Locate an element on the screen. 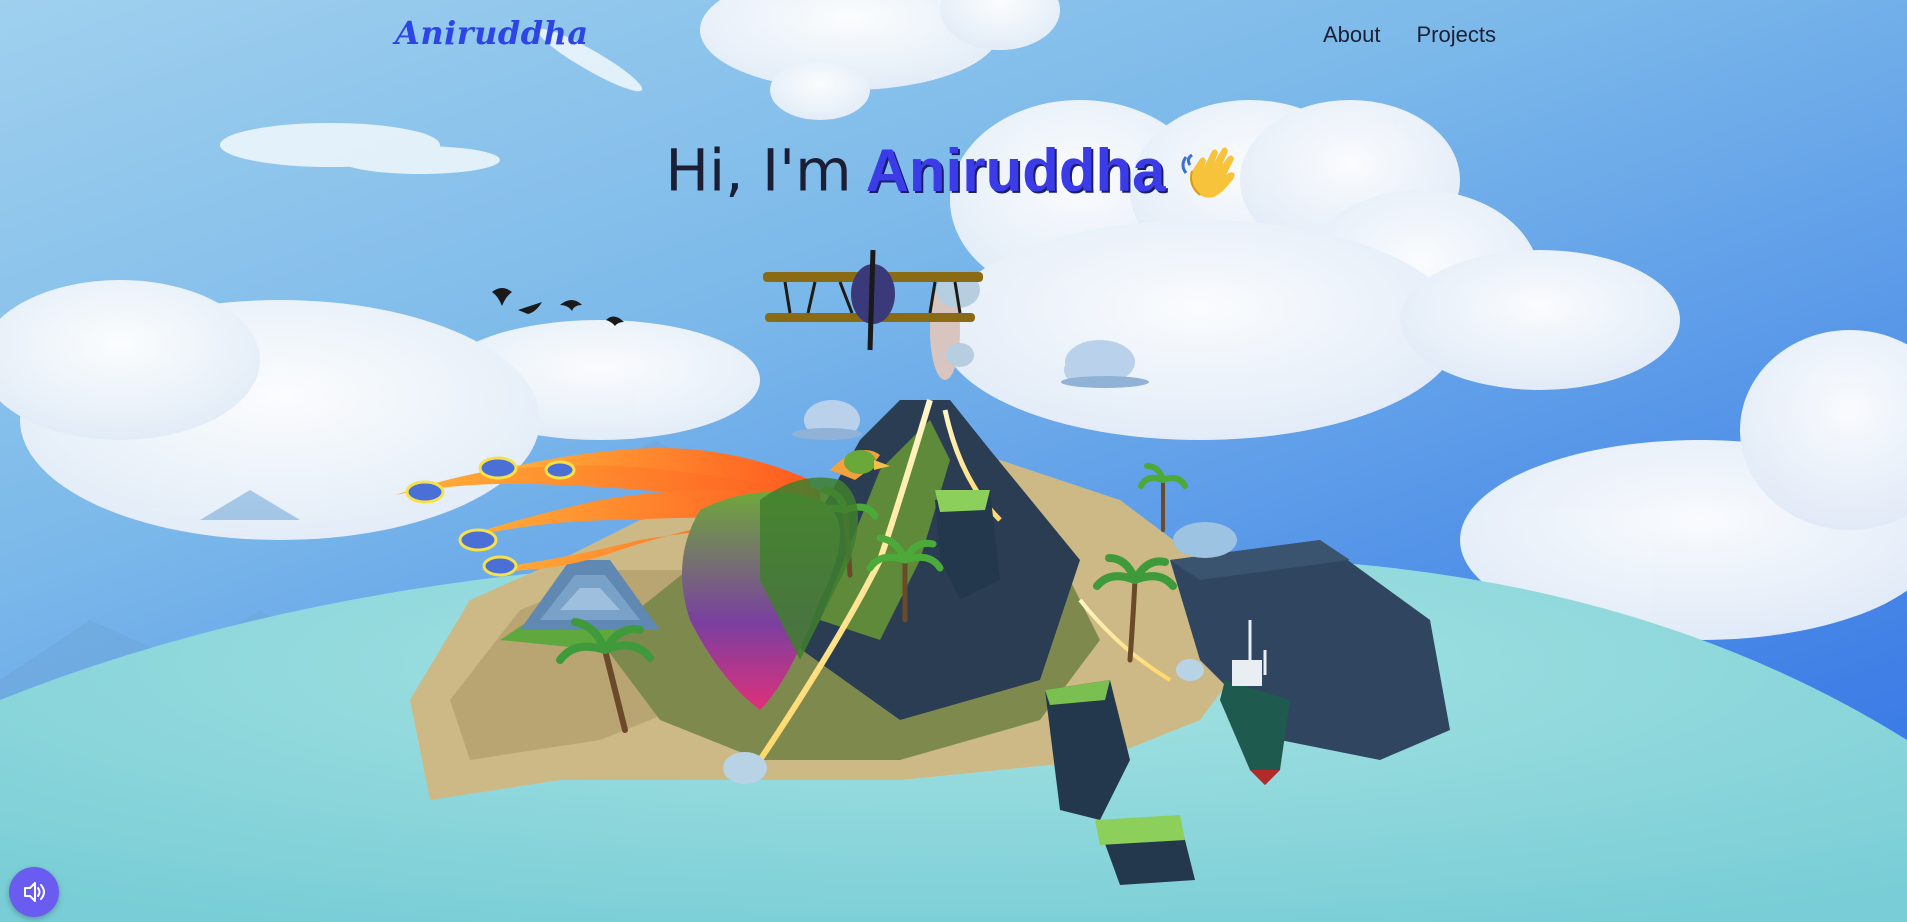 This screenshot has width=1907, height=922. waving-hand-icon is located at coordinates (1208, 172).